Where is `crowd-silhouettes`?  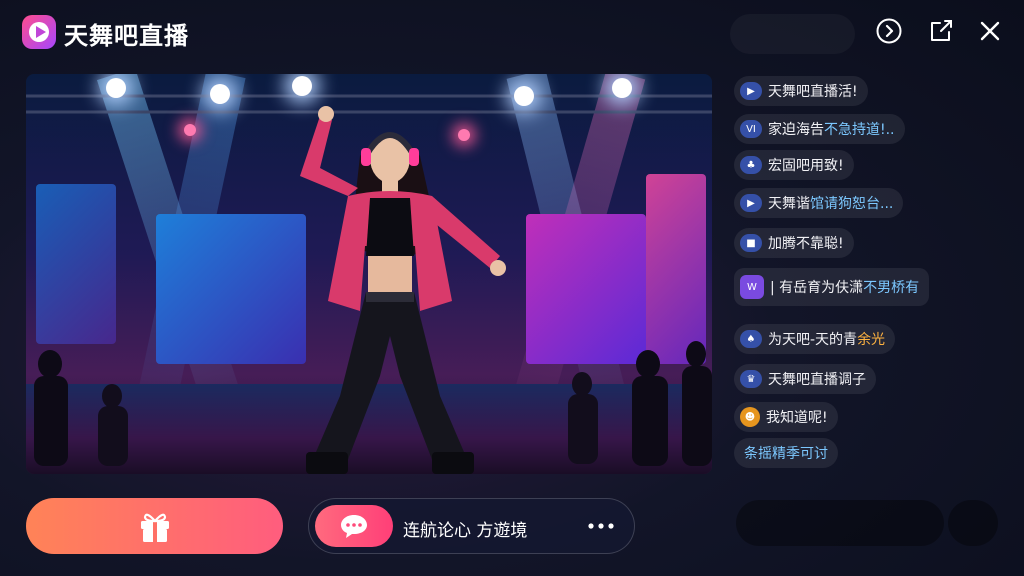
crowd-silhouettes is located at coordinates (373, 403).